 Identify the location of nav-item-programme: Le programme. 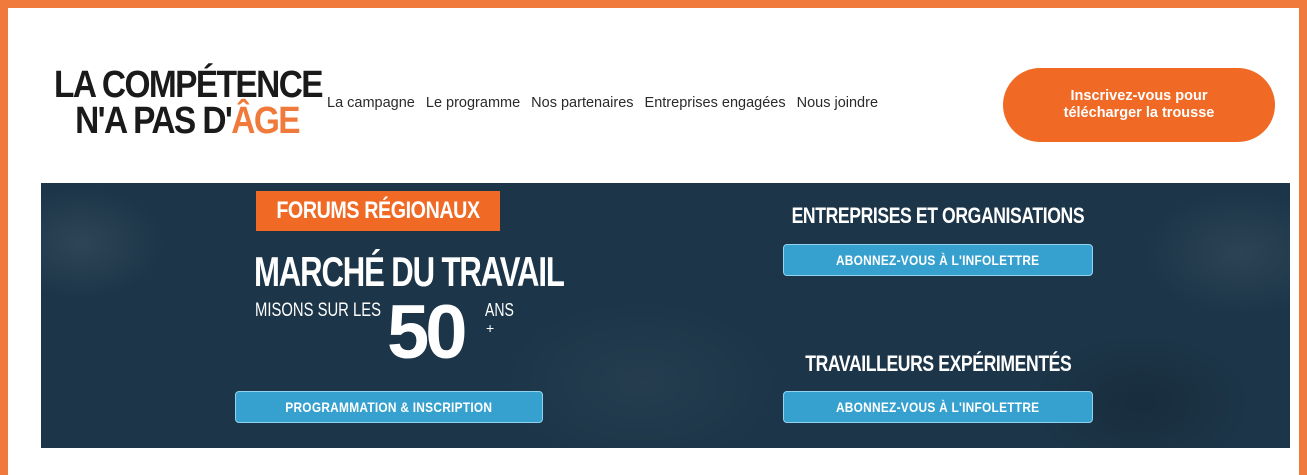
(473, 103).